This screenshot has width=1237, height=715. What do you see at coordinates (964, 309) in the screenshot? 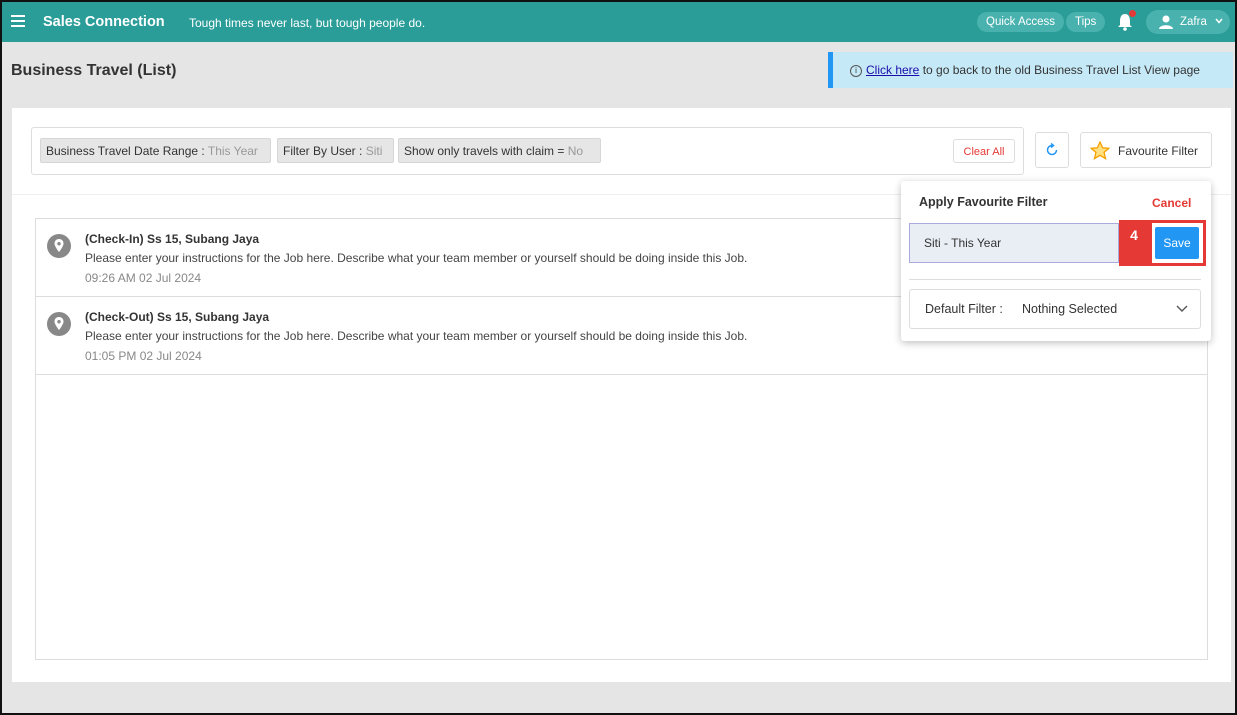
I see `default-filter-label: Default Filter :` at bounding box center [964, 309].